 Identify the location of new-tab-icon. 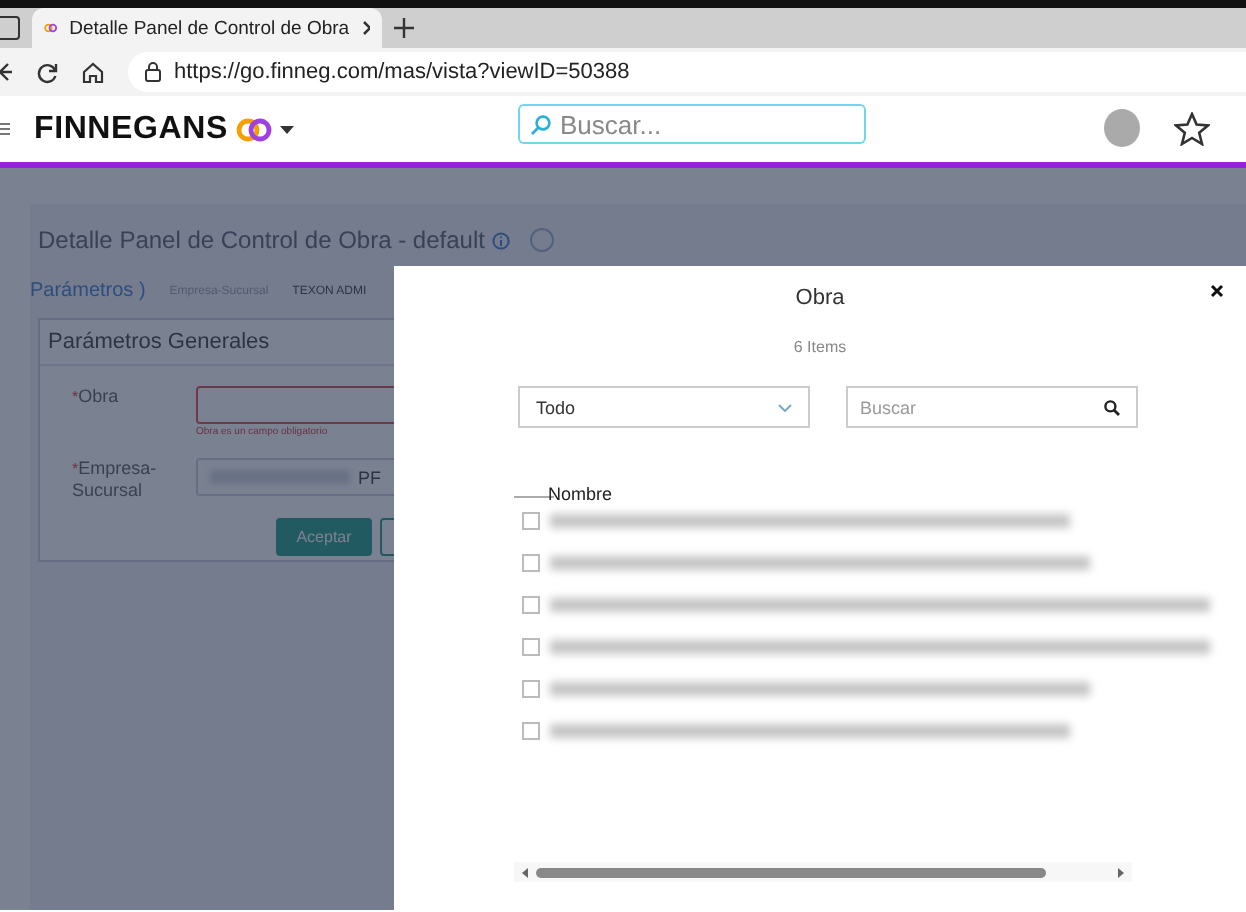
(404, 28).